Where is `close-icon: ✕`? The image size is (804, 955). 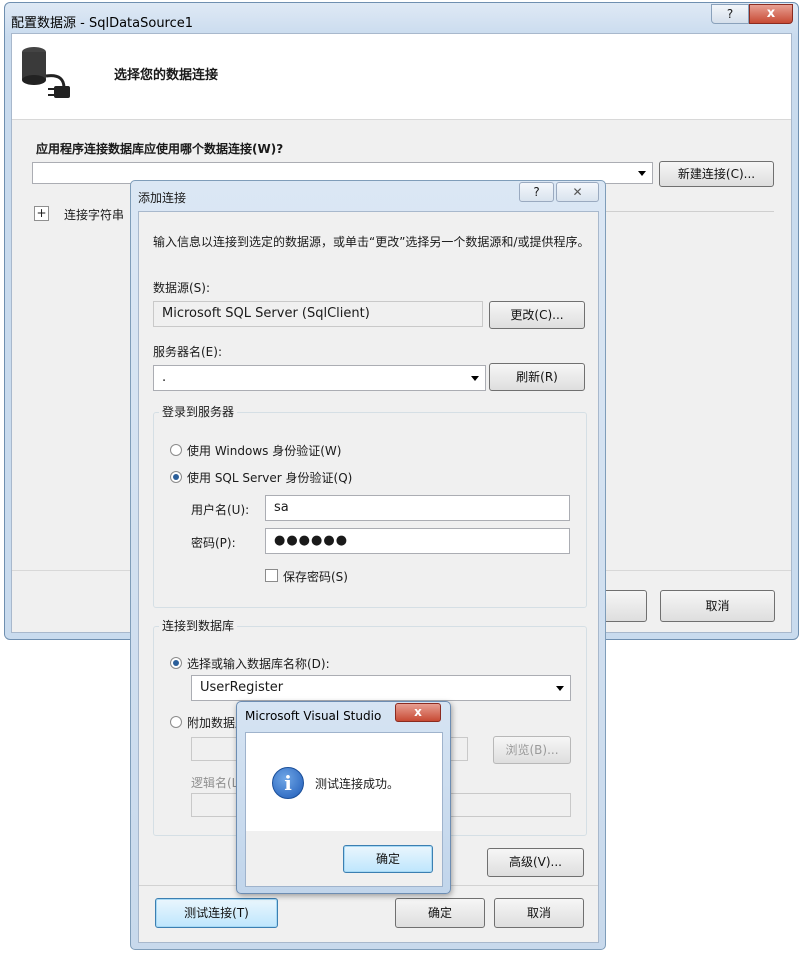
close-icon: ✕ is located at coordinates (577, 192).